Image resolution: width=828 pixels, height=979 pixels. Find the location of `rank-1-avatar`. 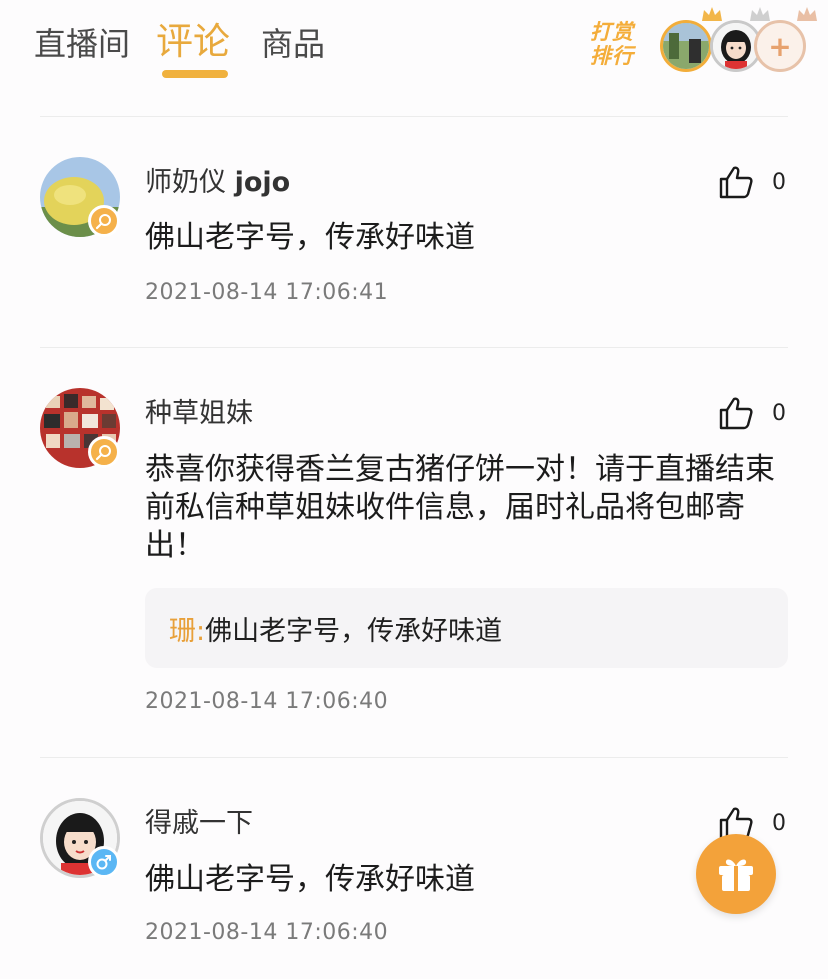

rank-1-avatar is located at coordinates (686, 46).